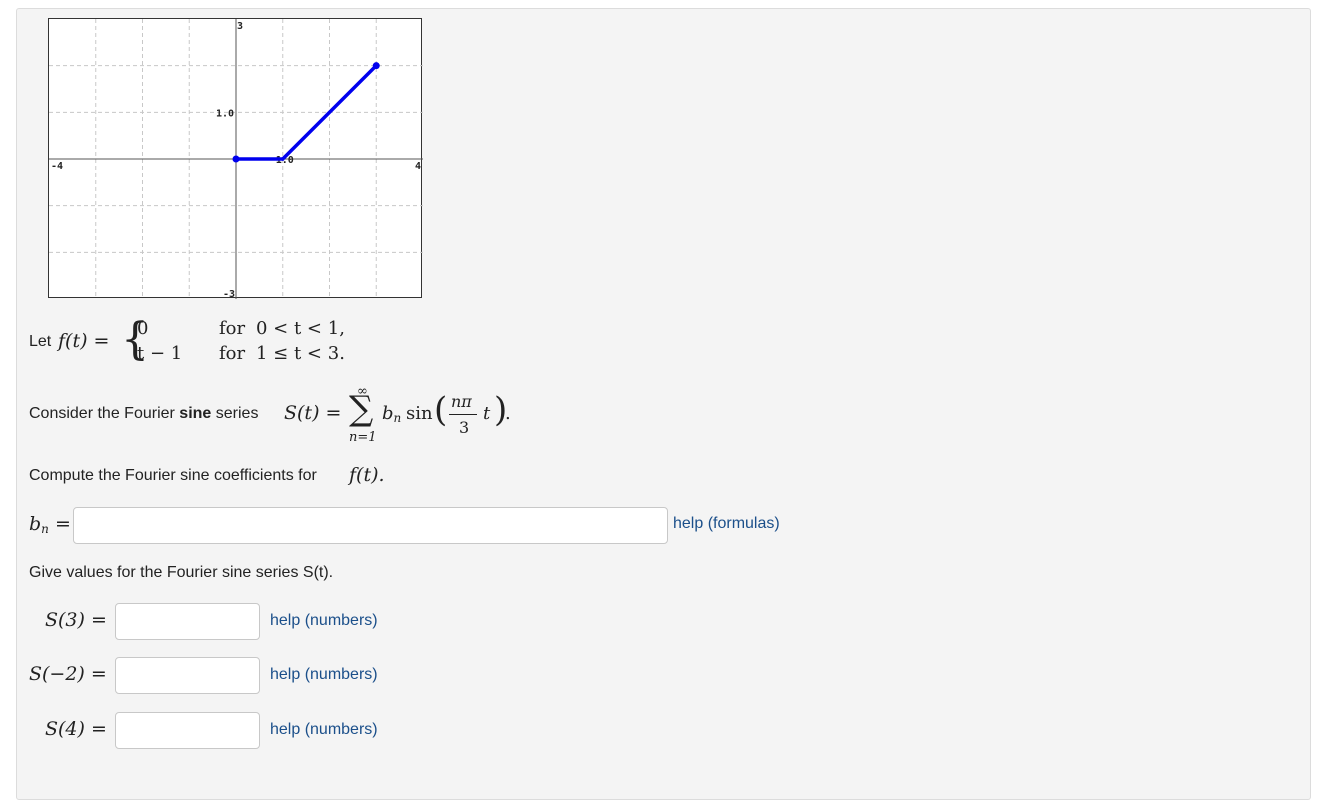 The image size is (1335, 800). What do you see at coordinates (144, 413) in the screenshot?
I see `consider-text: Consider the Fourier sine series` at bounding box center [144, 413].